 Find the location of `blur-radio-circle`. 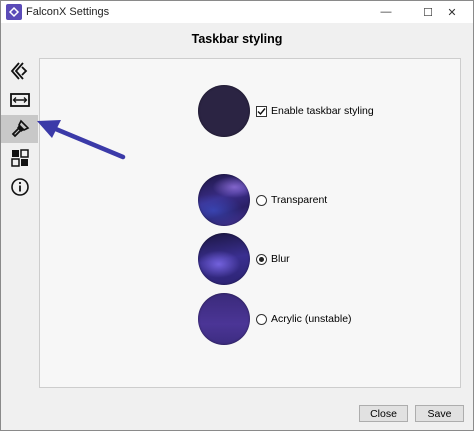

blur-radio-circle is located at coordinates (261, 259).